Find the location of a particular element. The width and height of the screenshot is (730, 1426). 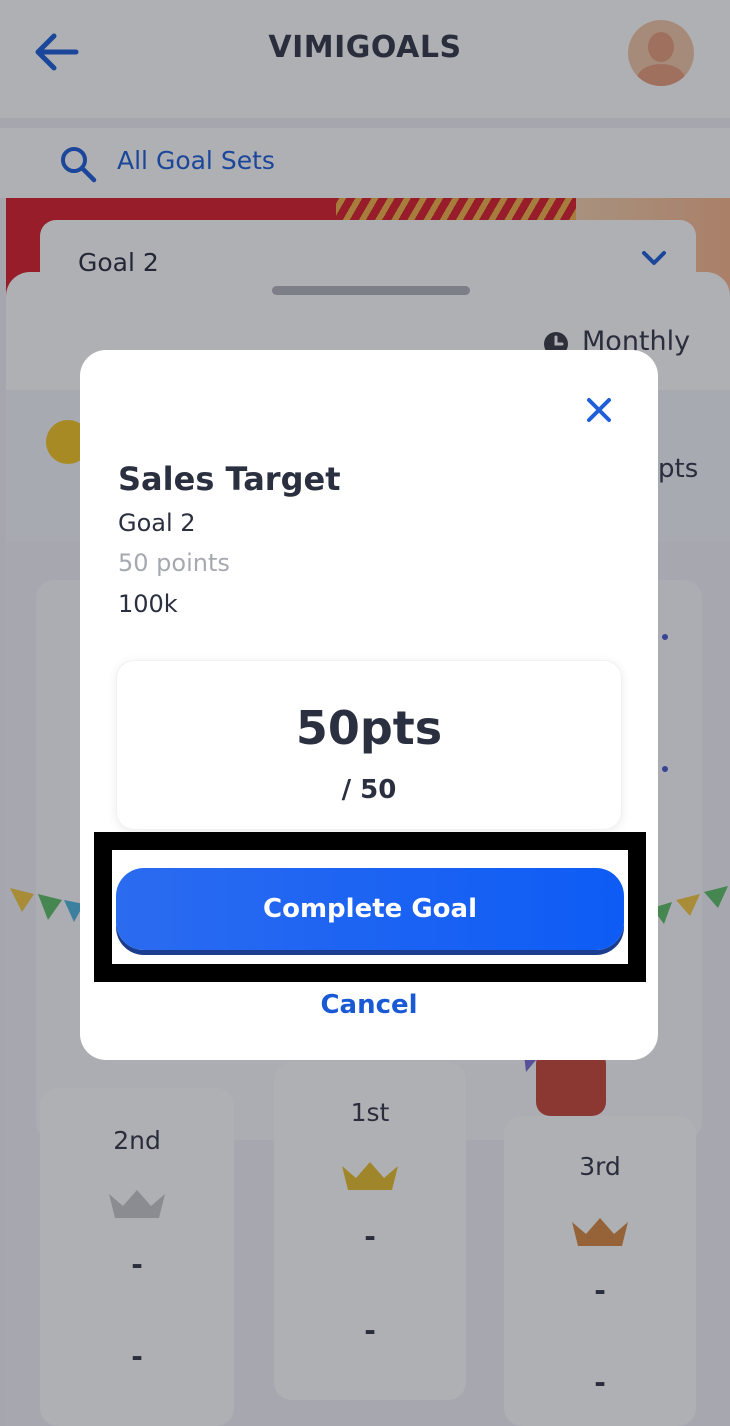

close-icon is located at coordinates (599, 410).